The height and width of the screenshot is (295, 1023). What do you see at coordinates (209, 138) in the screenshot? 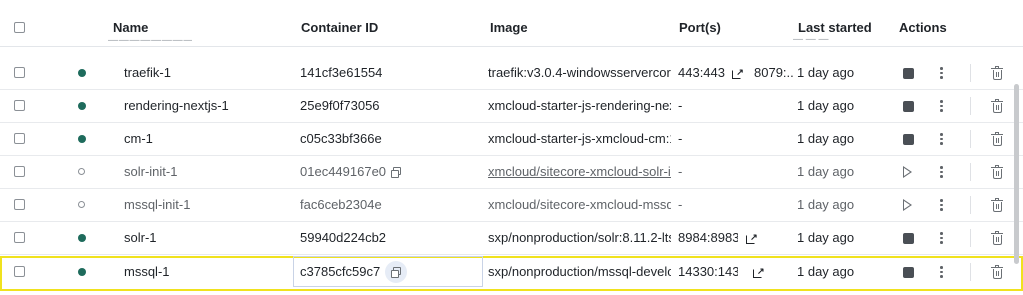
I see `container-name: cm-1` at bounding box center [209, 138].